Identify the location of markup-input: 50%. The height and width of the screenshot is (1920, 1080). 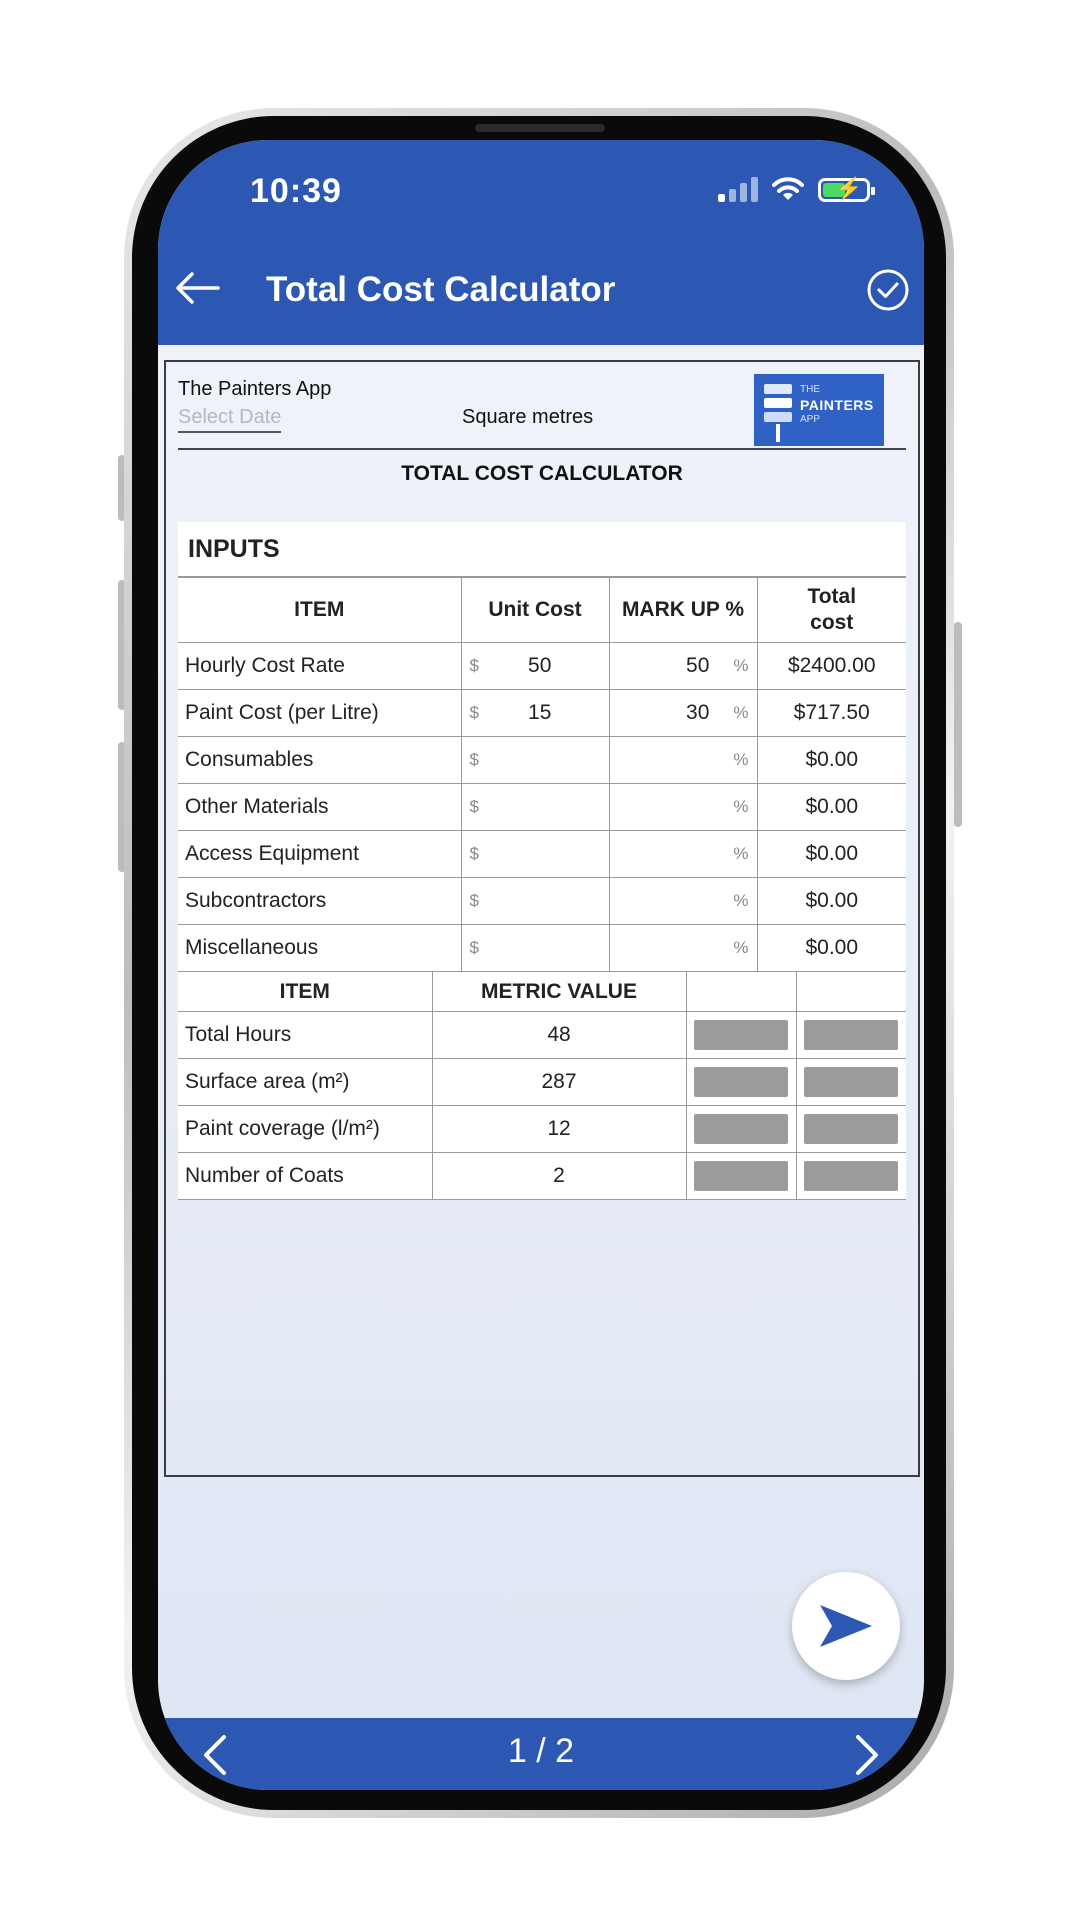
(683, 666).